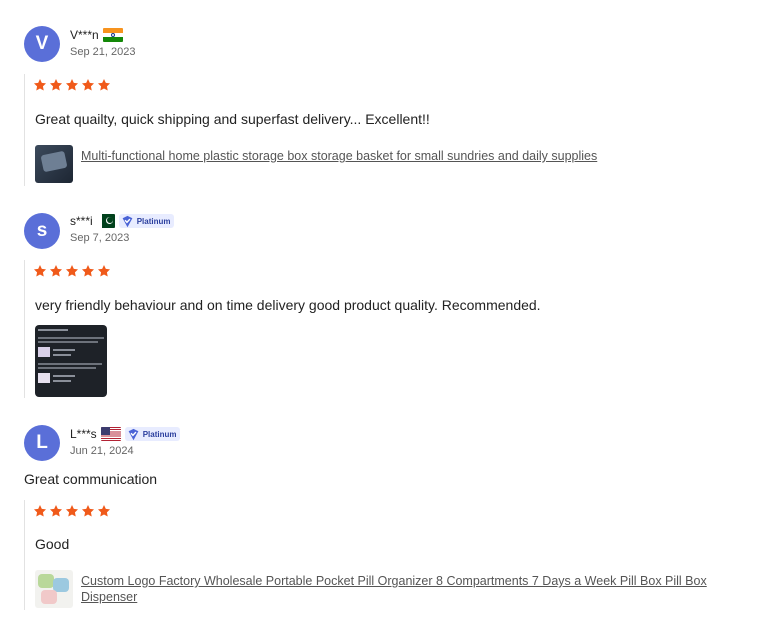 This screenshot has height=637, width=779. I want to click on usa-flag-icon, so click(110, 434).